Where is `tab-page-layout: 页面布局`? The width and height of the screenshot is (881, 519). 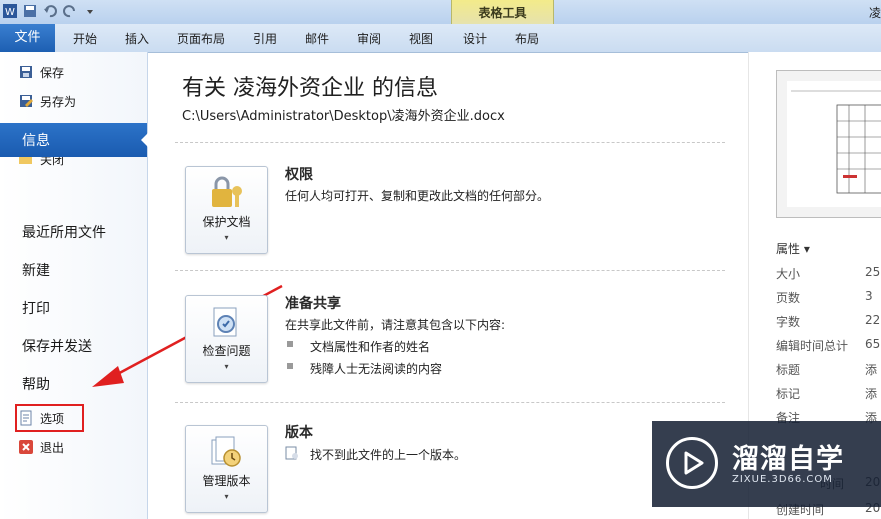 tab-page-layout: 页面布局 is located at coordinates (201, 38).